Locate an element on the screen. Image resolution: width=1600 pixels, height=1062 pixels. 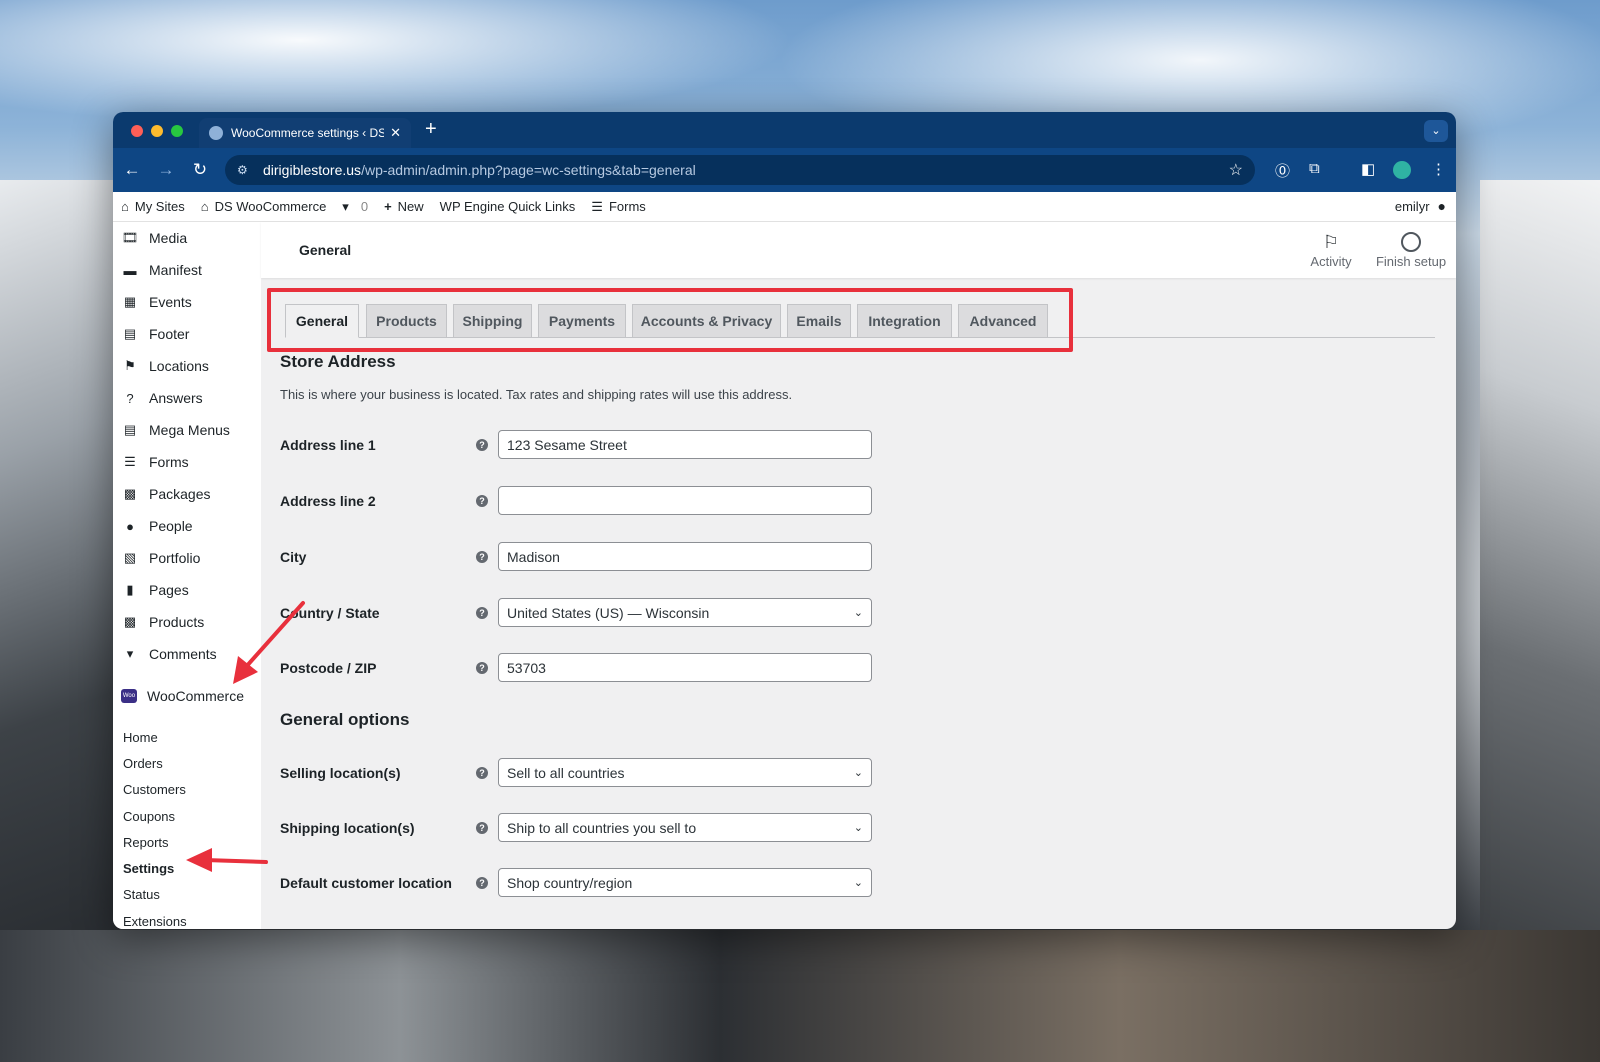
store-address-heading: Store Address is located at coordinates (338, 361).